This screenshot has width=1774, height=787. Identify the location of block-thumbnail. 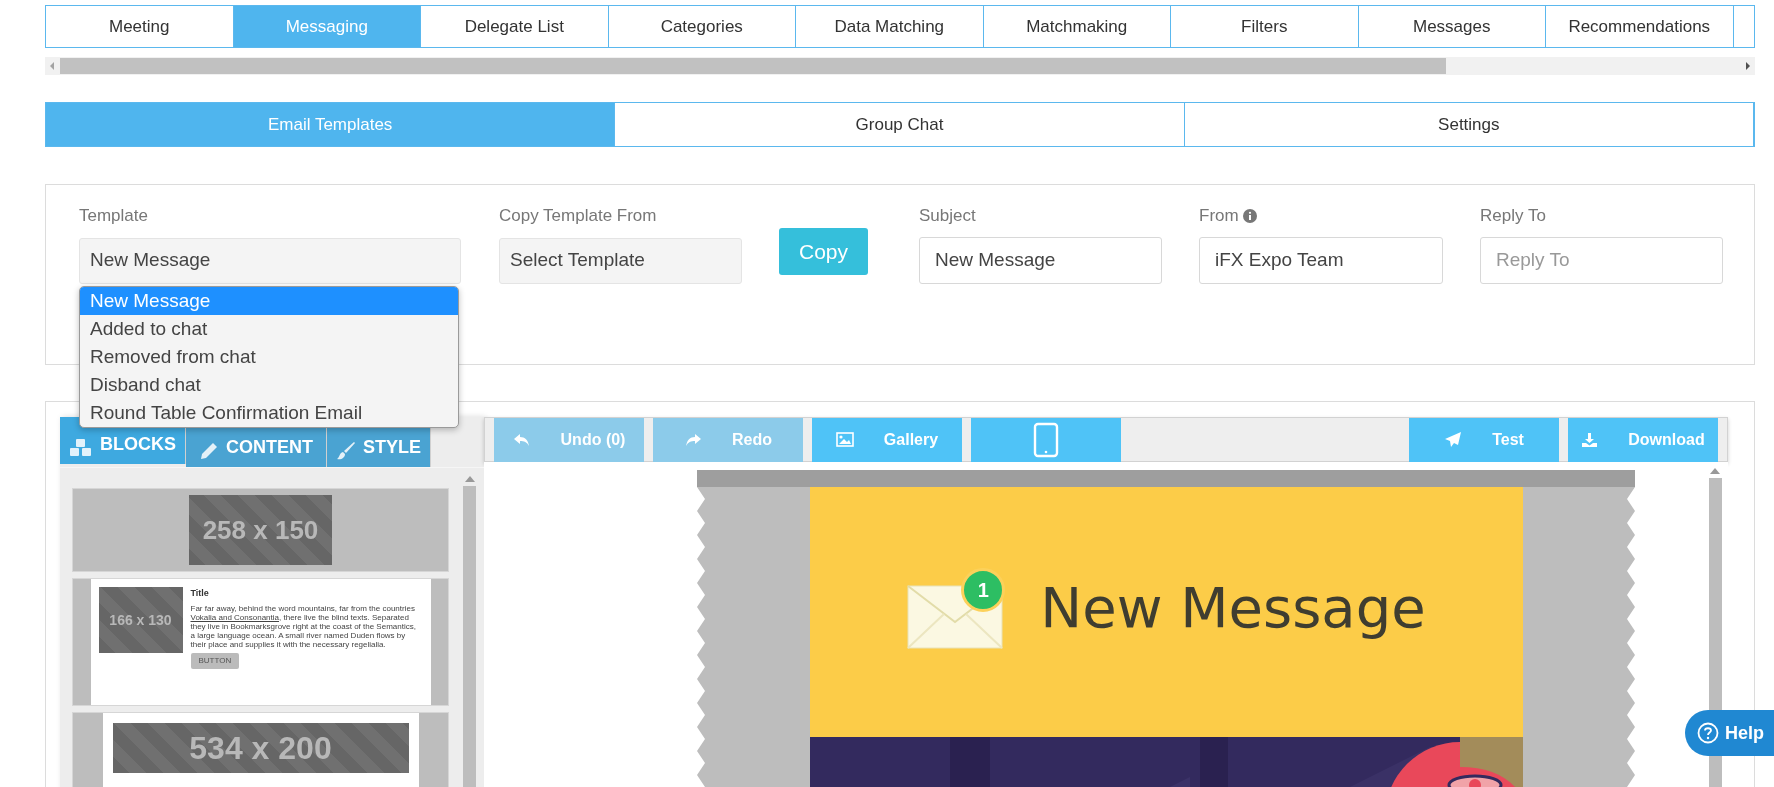
(260, 642).